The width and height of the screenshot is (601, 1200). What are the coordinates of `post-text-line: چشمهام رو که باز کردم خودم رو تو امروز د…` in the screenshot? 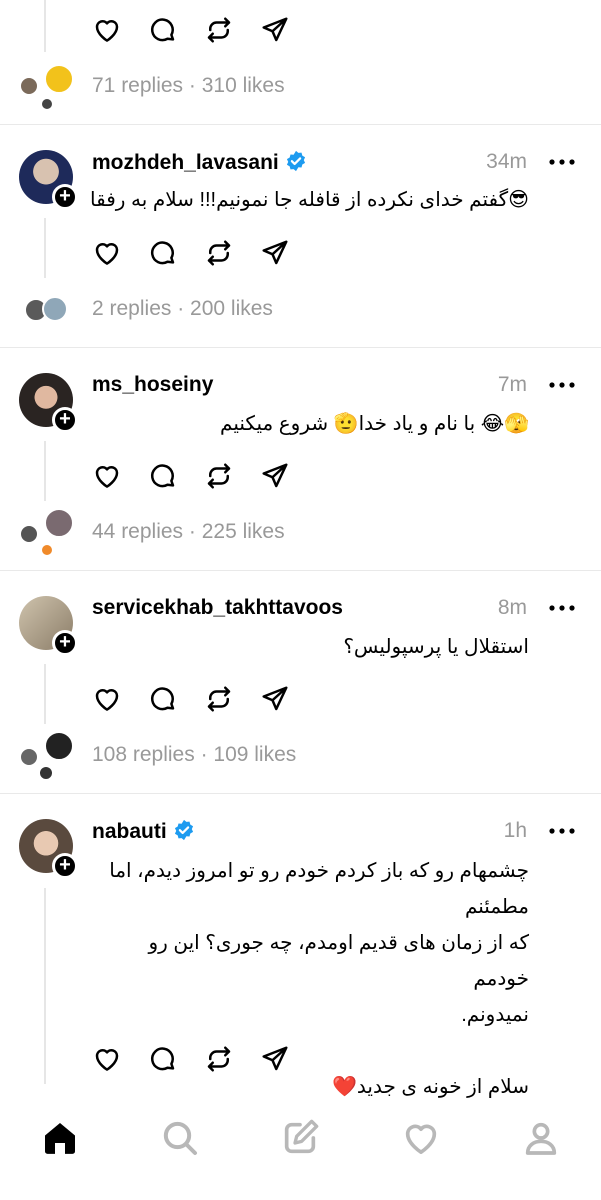 It's located at (319, 889).